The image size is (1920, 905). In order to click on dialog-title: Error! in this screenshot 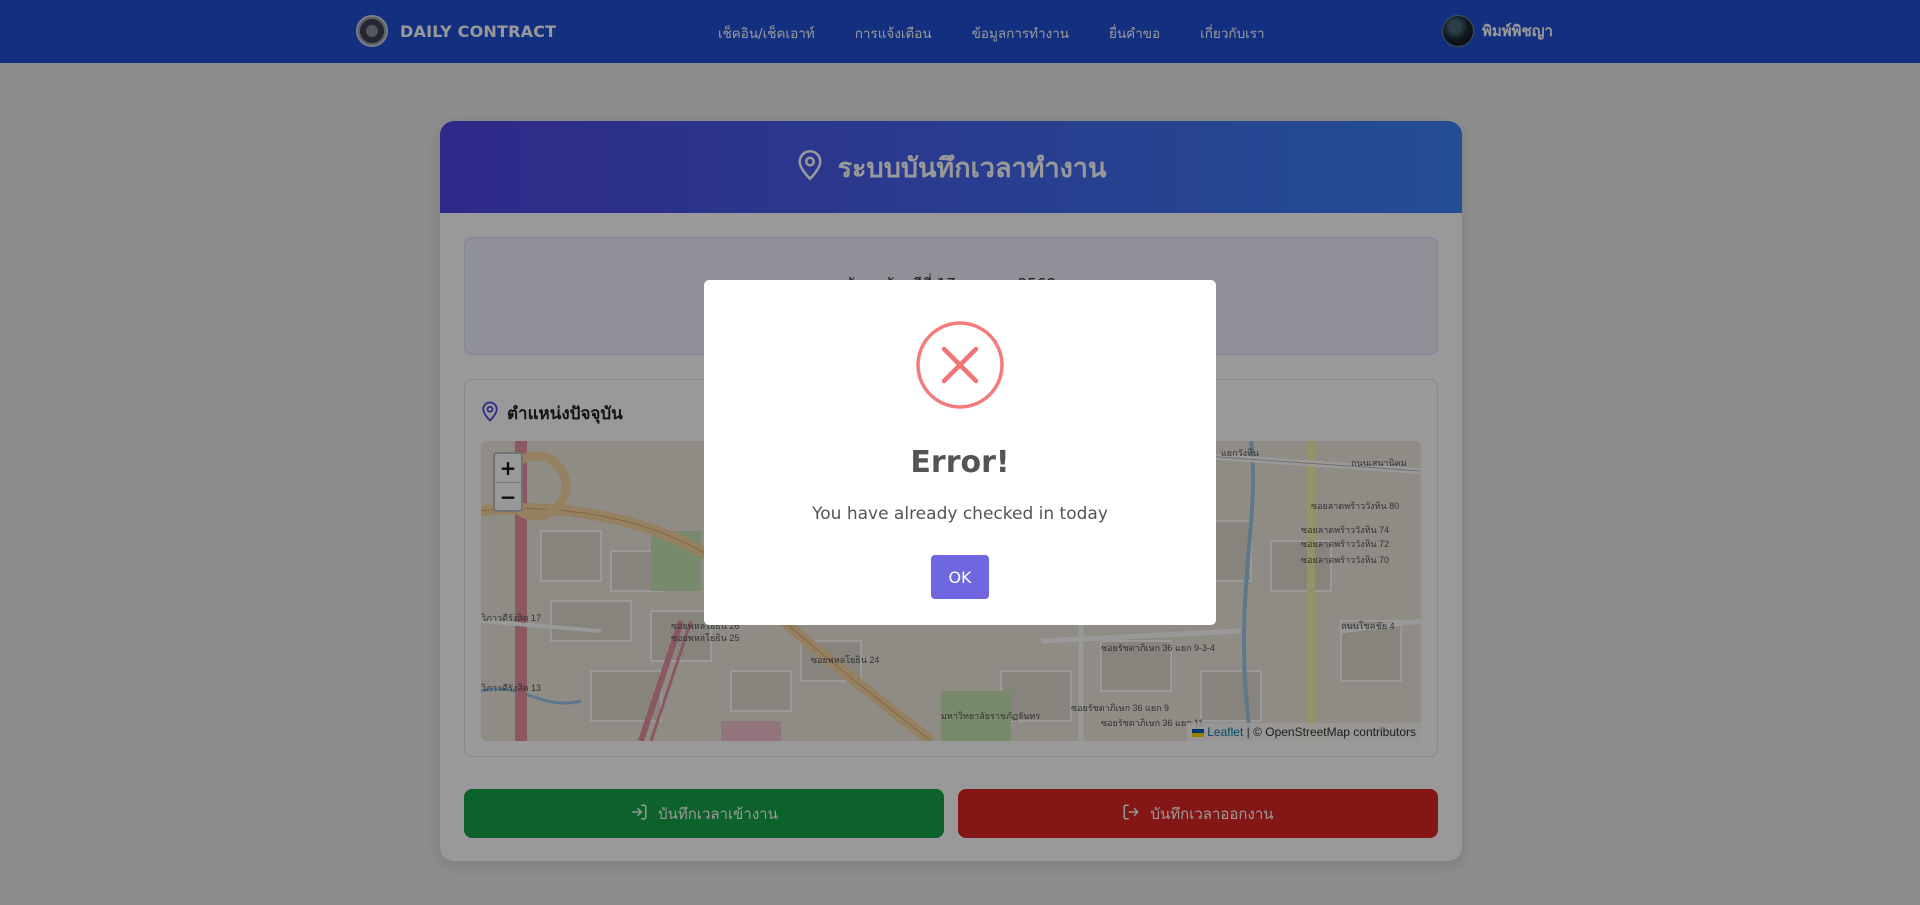, I will do `click(960, 462)`.